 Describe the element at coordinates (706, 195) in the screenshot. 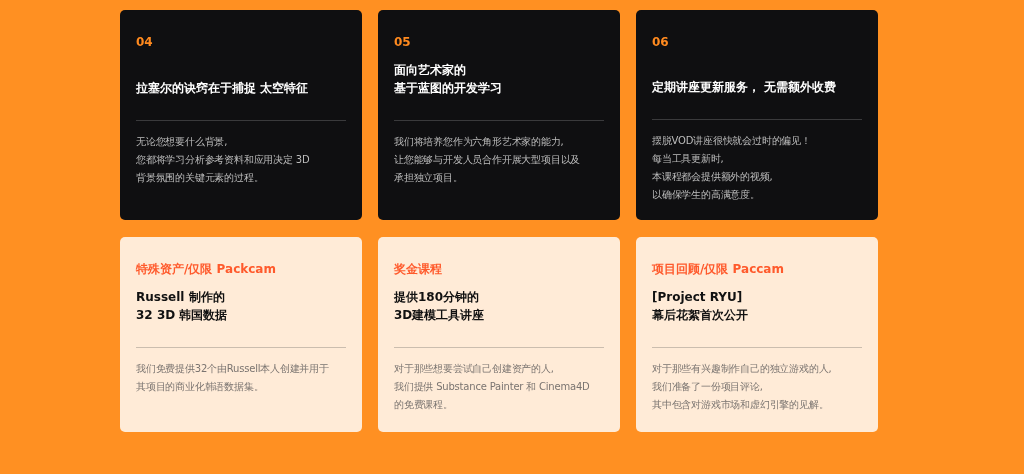

I see `card-description: 以确保学生的高满意度。` at that location.